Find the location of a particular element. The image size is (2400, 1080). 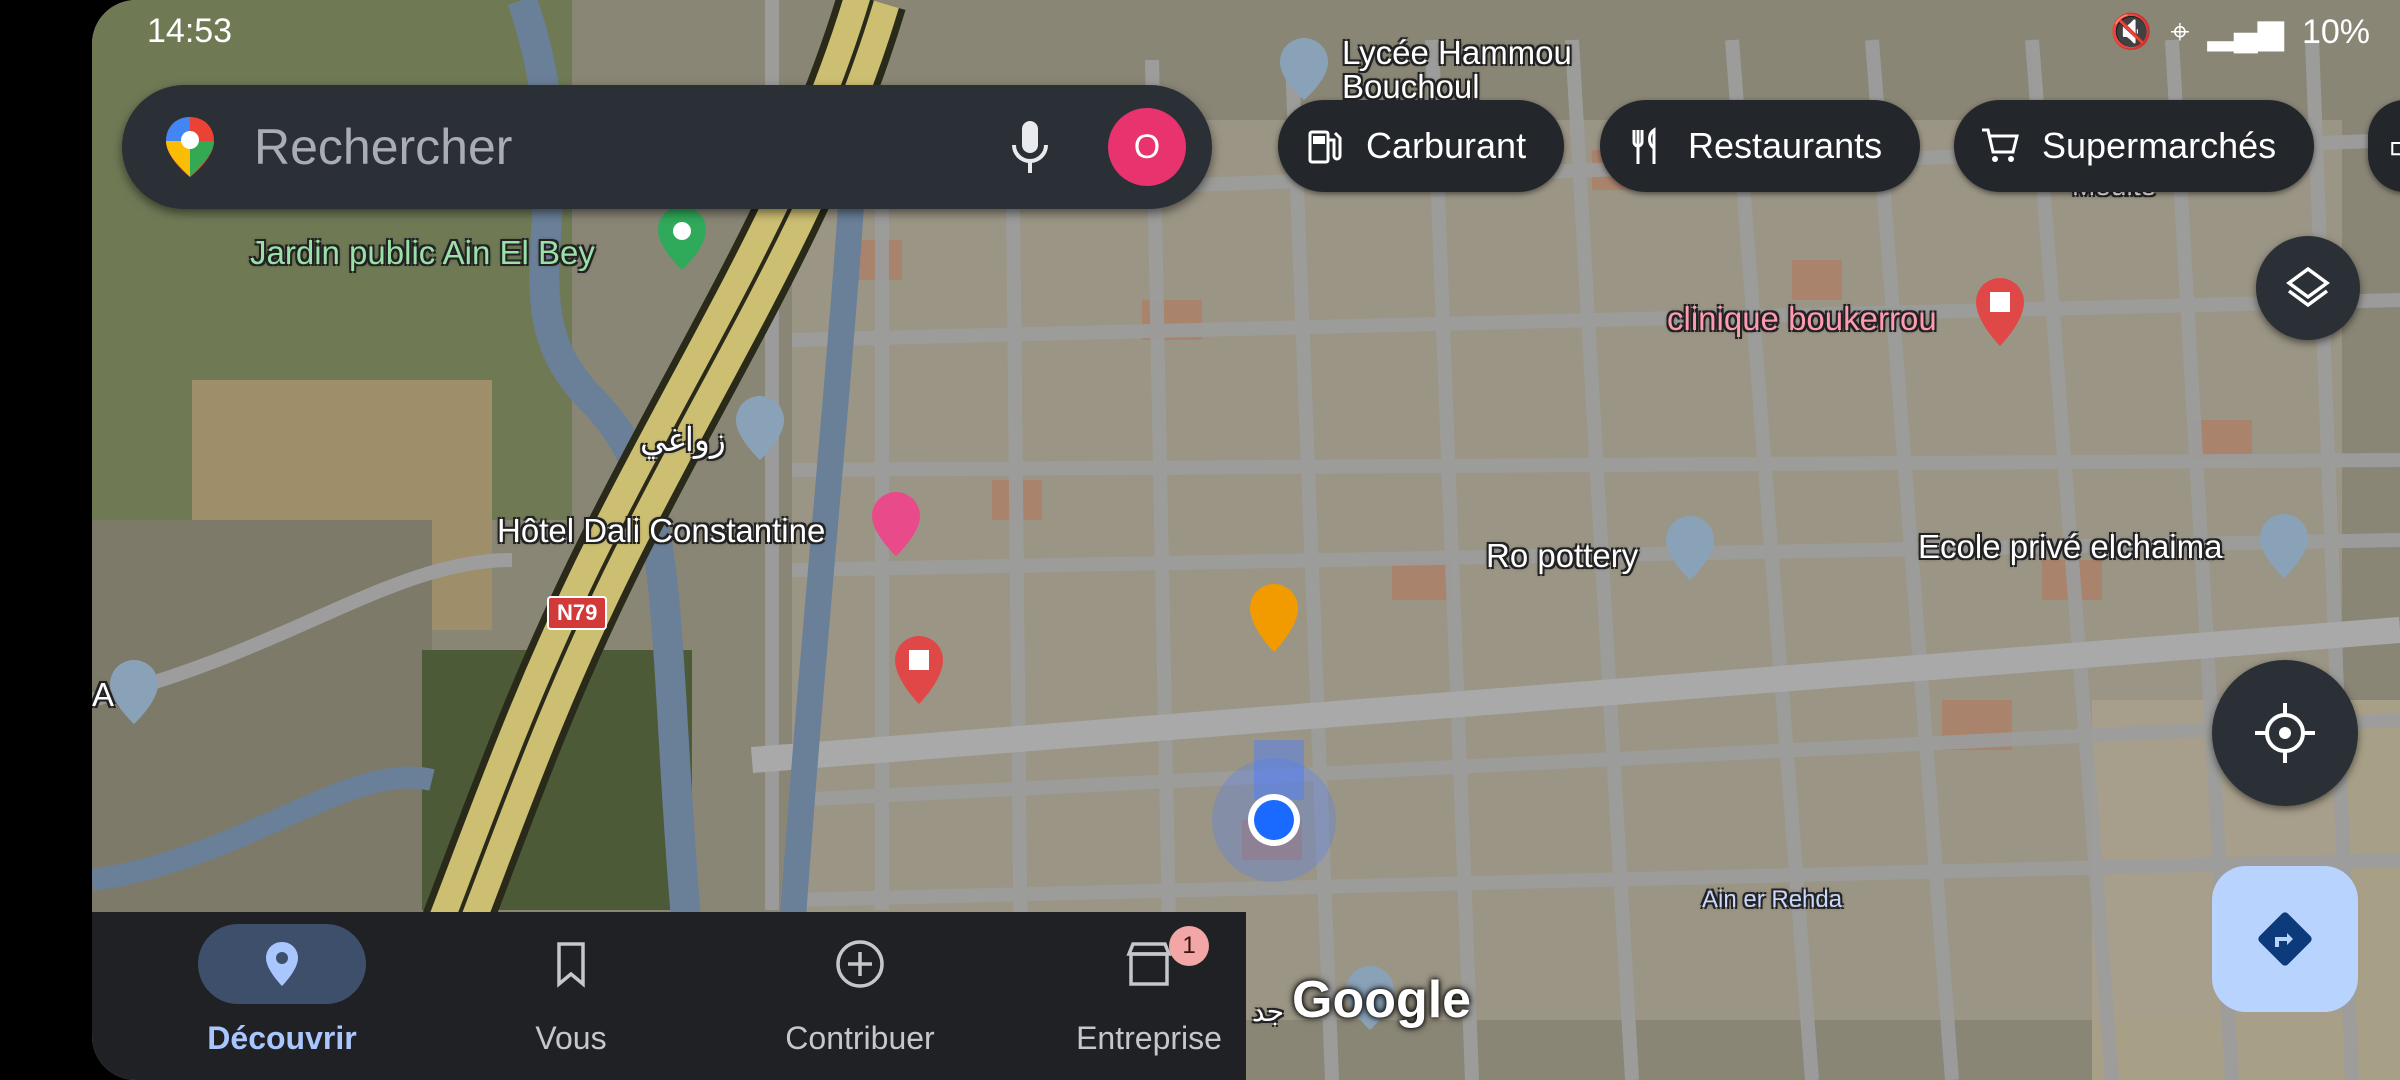

more-chip-icon: ▭ is located at coordinates (2394, 146).